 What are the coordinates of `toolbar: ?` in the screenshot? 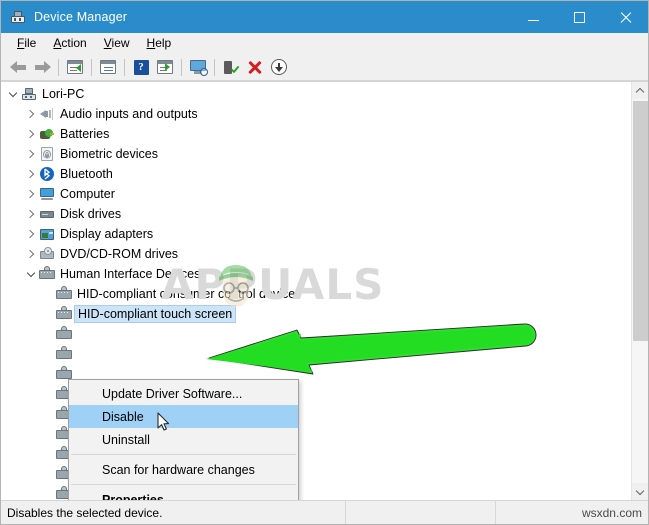 It's located at (324, 67).